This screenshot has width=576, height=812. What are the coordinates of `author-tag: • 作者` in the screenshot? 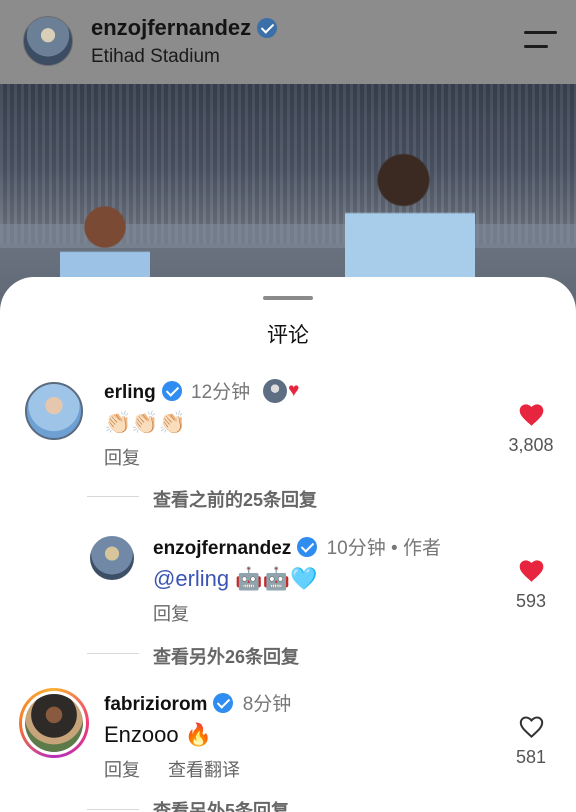 It's located at (416, 548).